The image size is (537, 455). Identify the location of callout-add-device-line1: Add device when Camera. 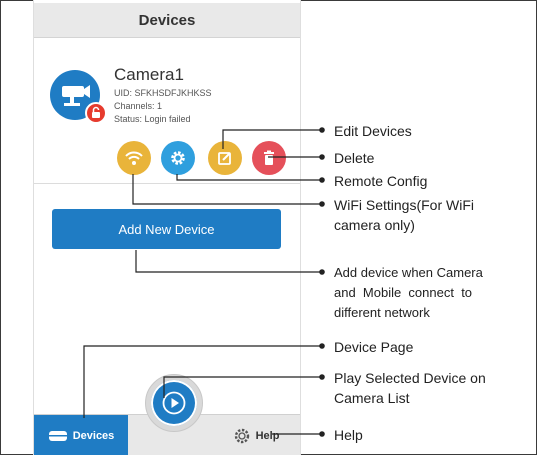
(408, 272).